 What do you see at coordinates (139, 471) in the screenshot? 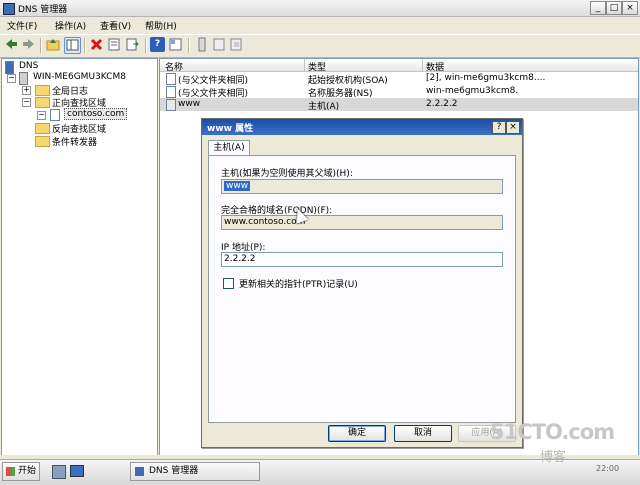
I see `dns-task-icon` at bounding box center [139, 471].